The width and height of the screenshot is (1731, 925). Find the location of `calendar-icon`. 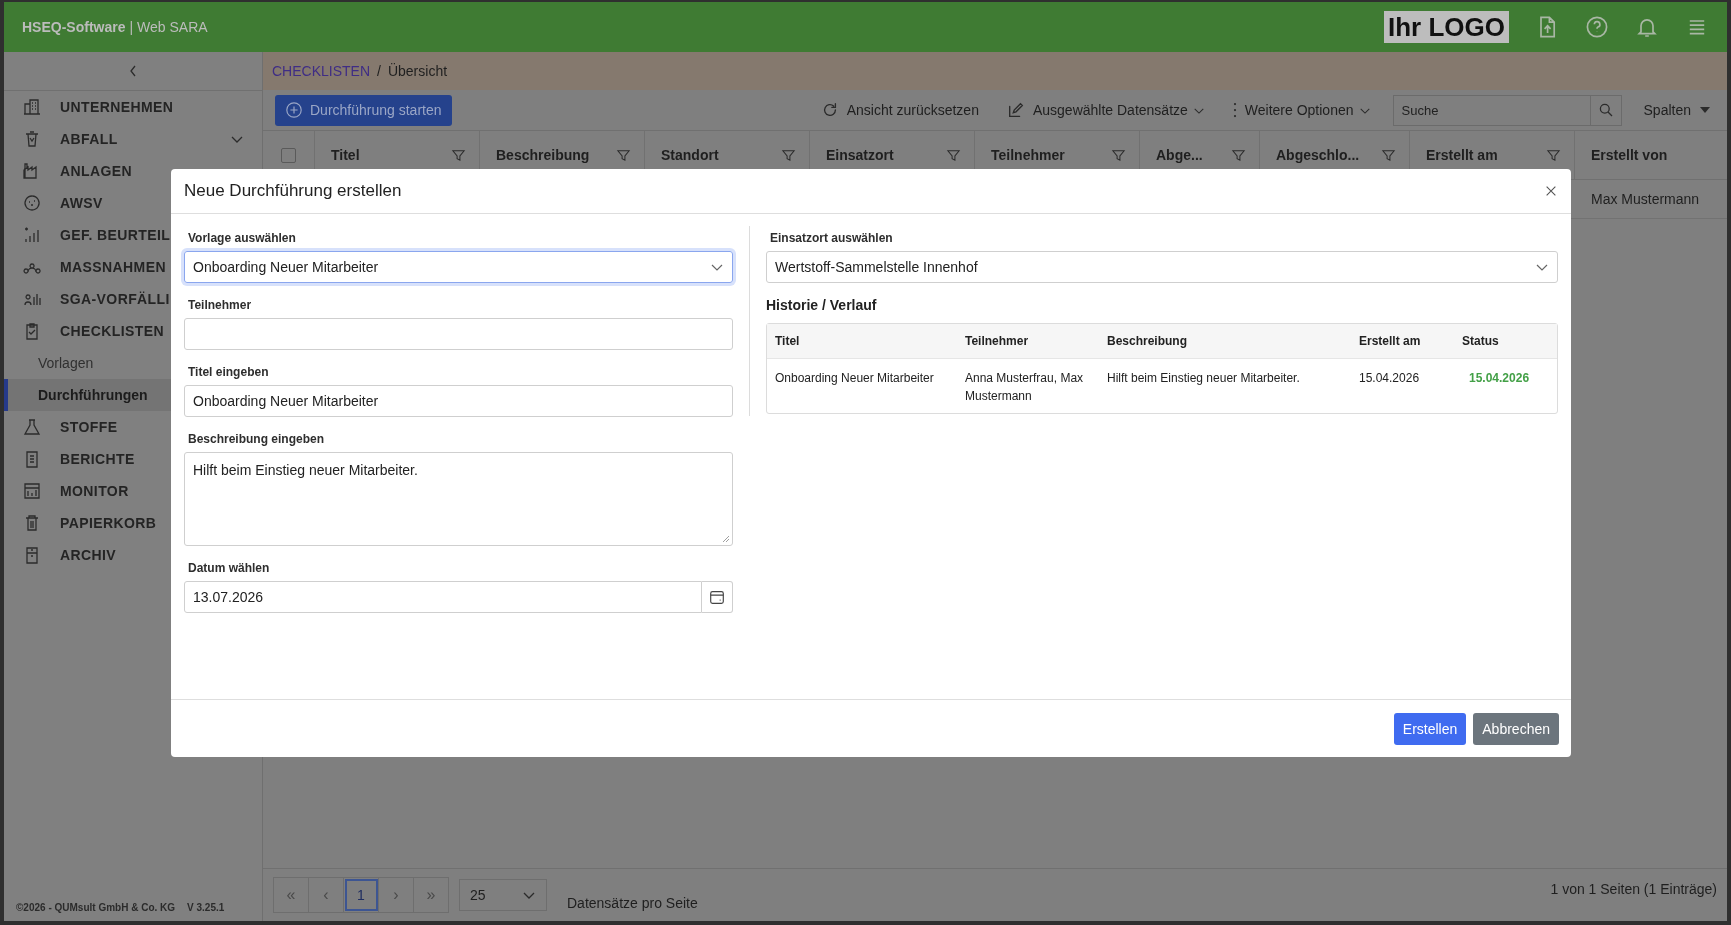

calendar-icon is located at coordinates (717, 597).